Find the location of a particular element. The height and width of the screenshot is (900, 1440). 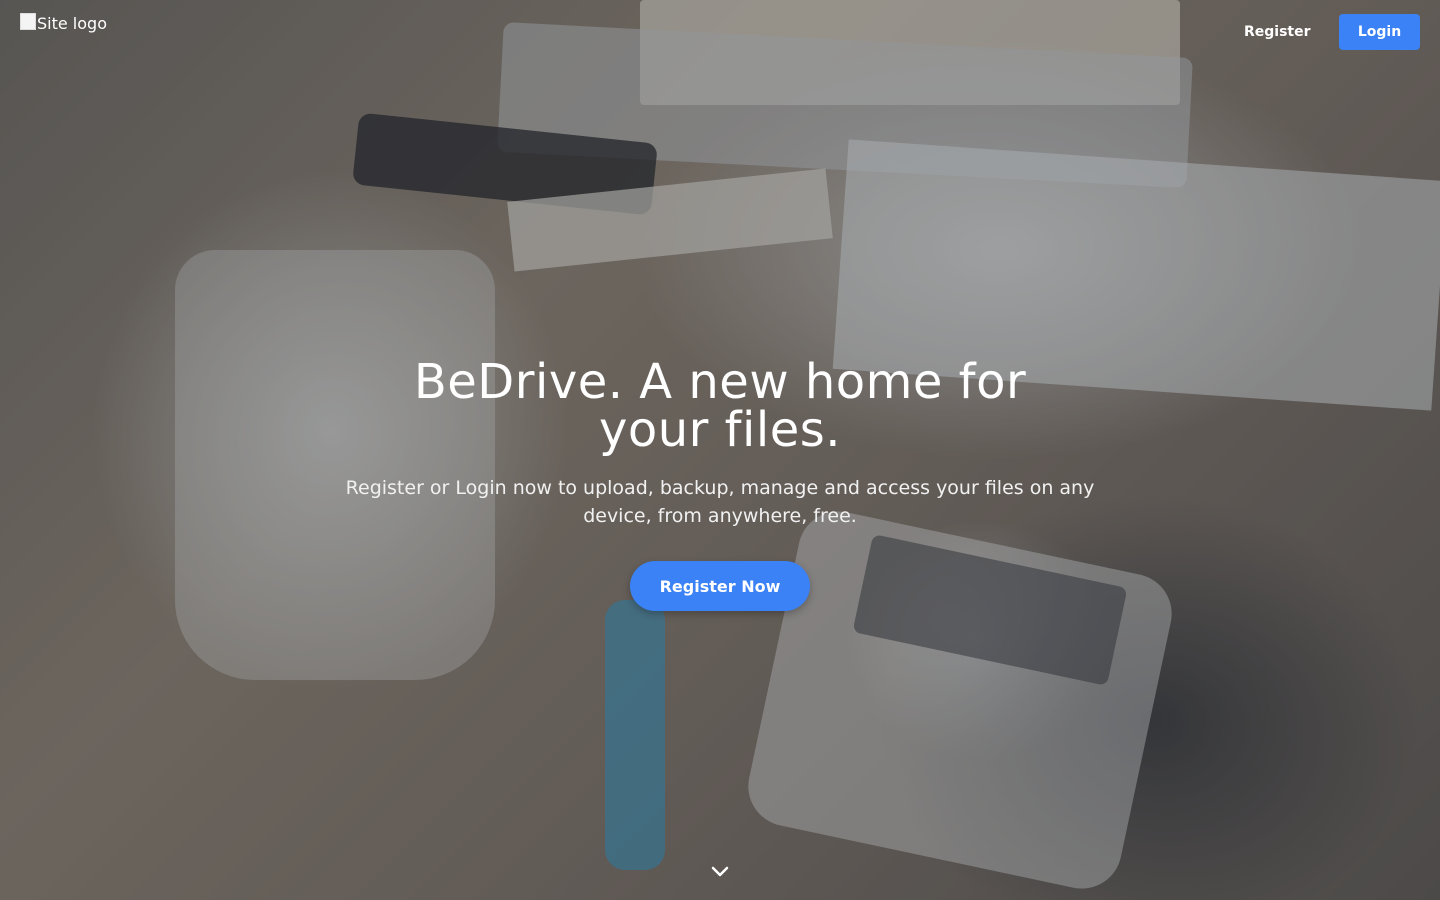

chevron-down-icon is located at coordinates (720, 872).